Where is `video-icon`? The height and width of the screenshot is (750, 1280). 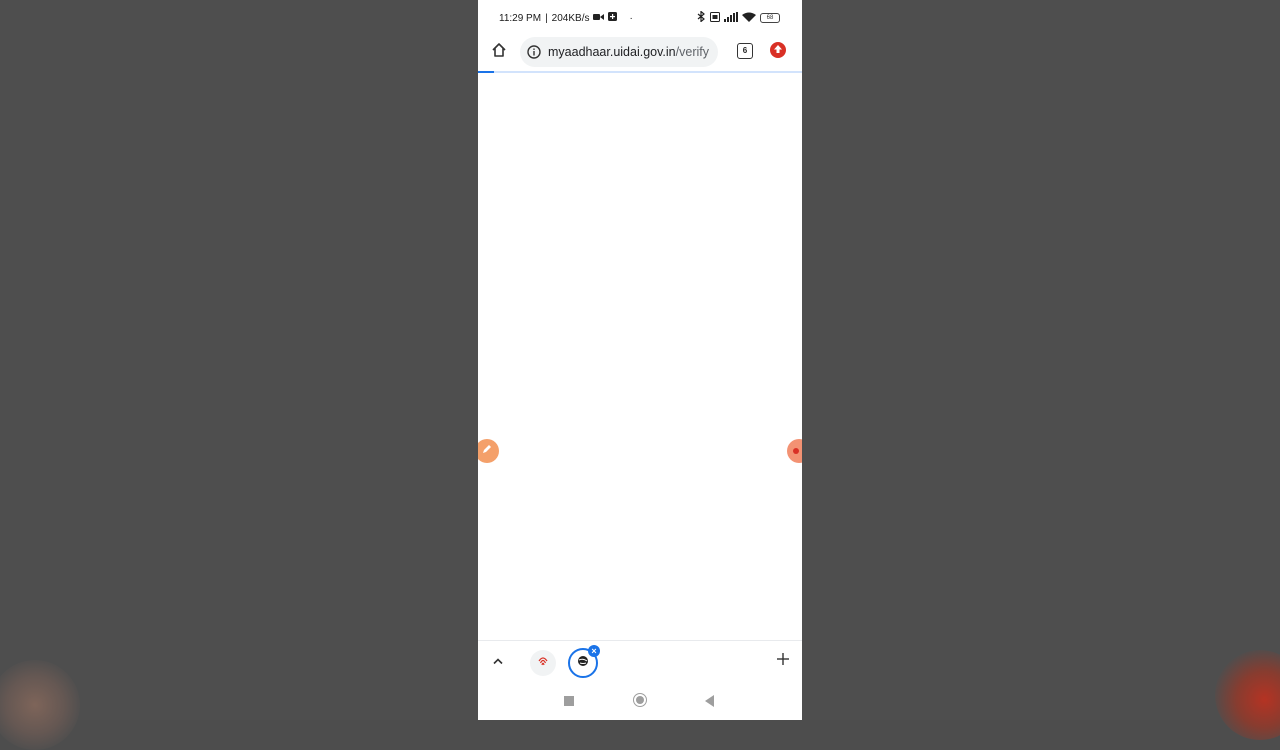
video-icon is located at coordinates (599, 18).